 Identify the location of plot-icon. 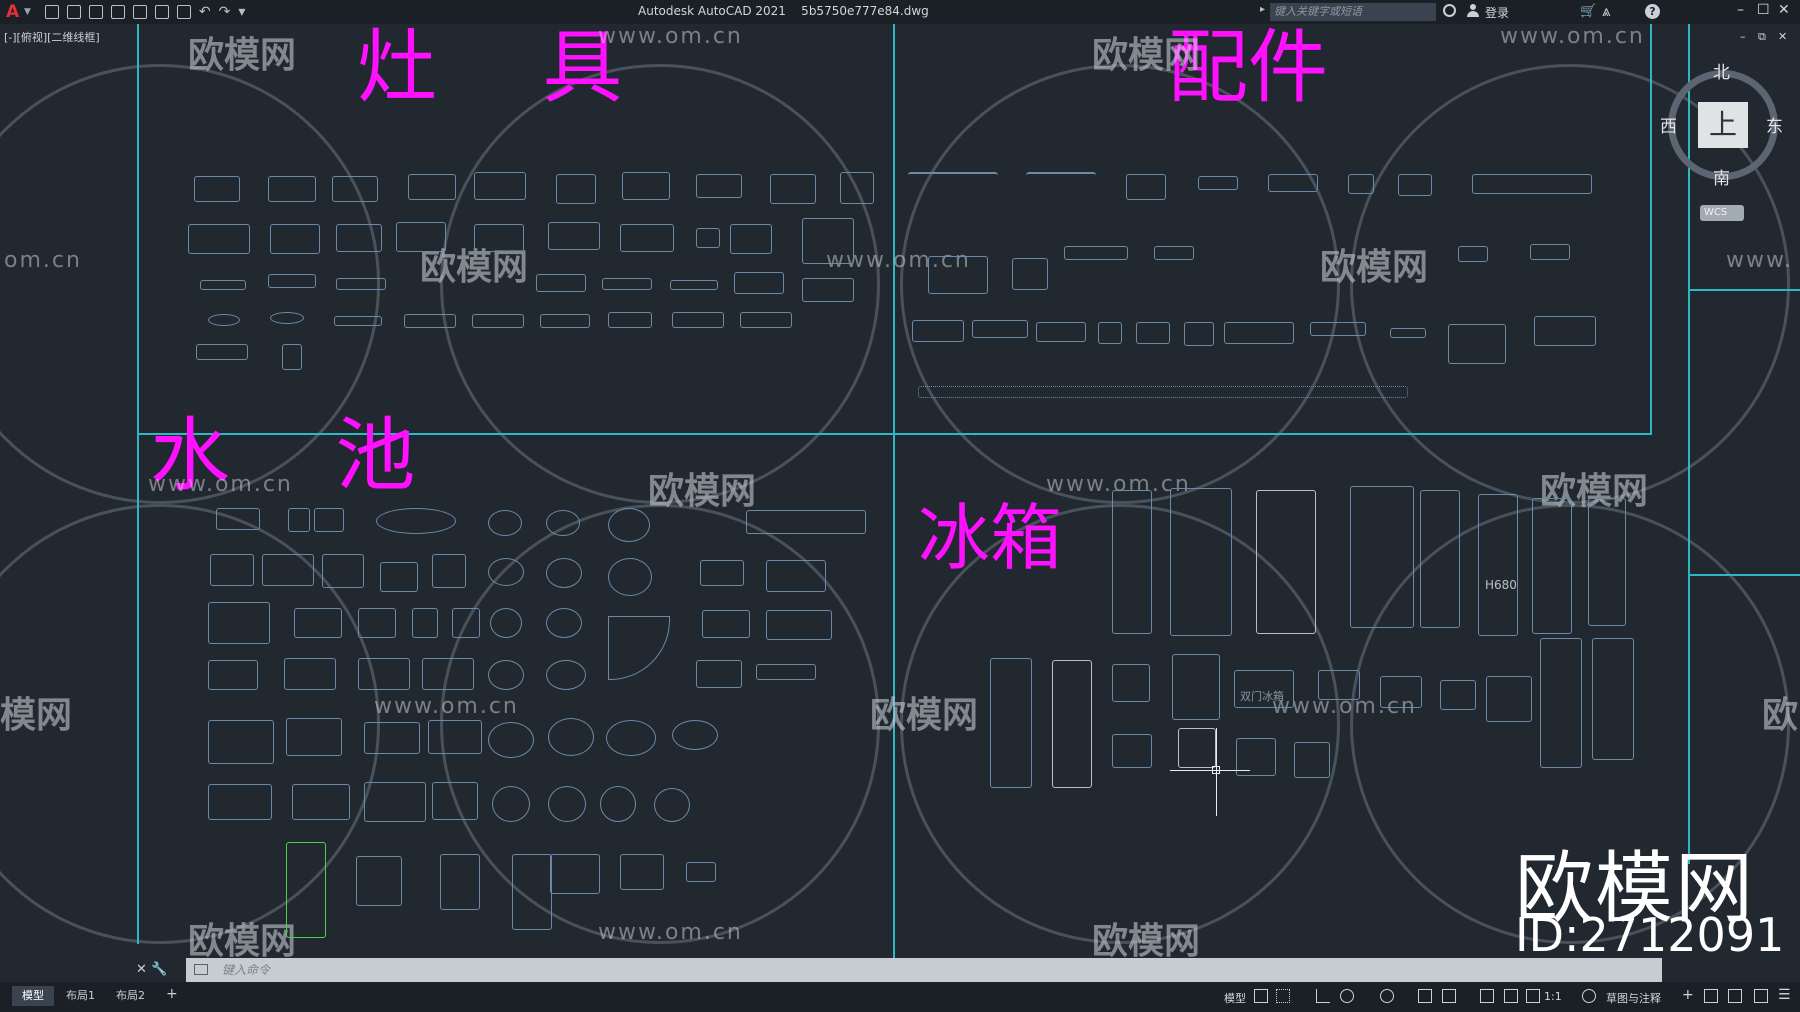
(183, 12).